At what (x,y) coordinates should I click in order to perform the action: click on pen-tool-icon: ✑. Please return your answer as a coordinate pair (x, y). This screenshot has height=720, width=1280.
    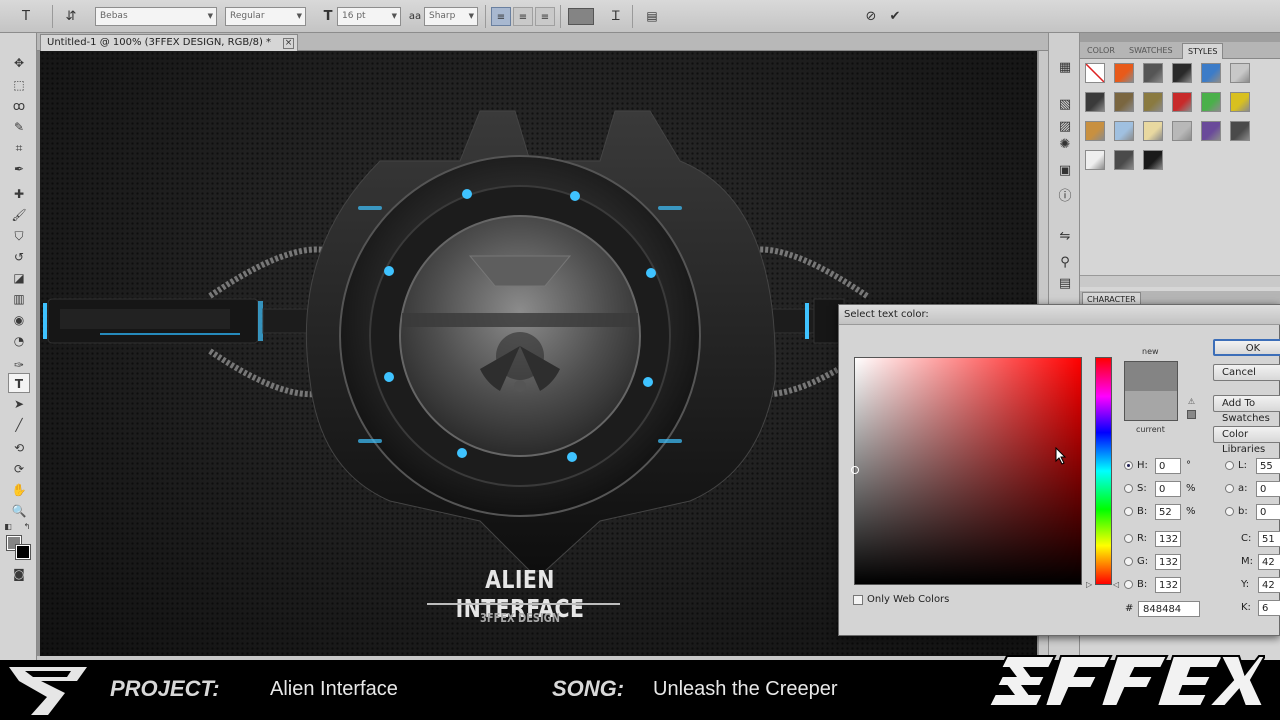
    Looking at the image, I should click on (19, 365).